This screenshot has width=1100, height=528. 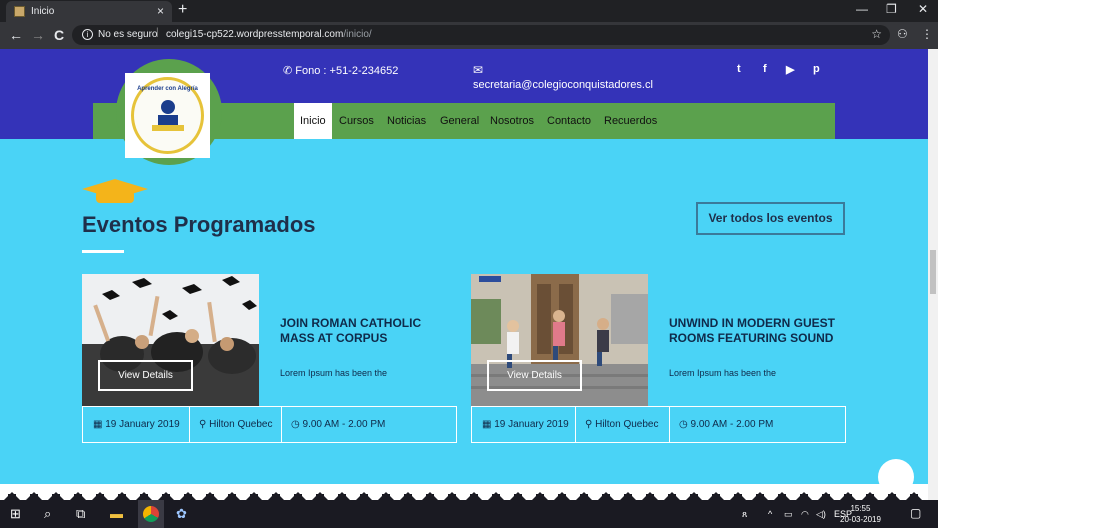 What do you see at coordinates (923, 9) in the screenshot?
I see `close-window-button: ✕` at bounding box center [923, 9].